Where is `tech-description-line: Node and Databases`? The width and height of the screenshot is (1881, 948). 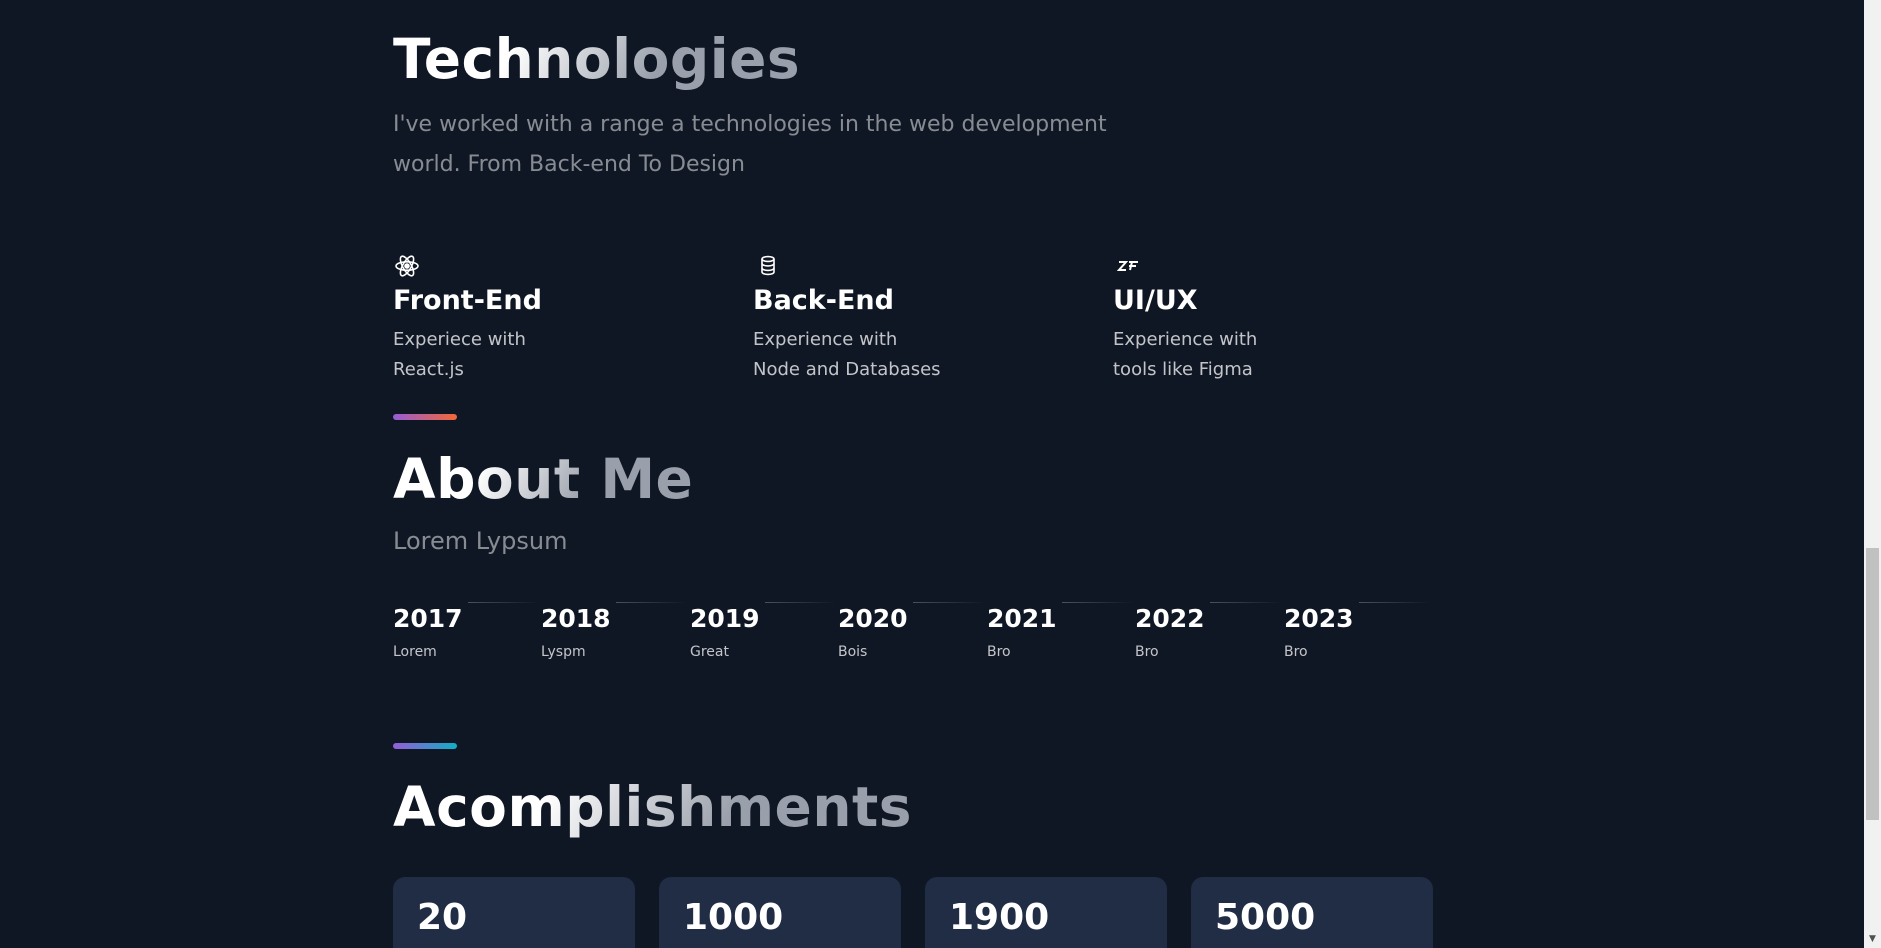
tech-description-line: Node and Databases is located at coordinates (847, 369).